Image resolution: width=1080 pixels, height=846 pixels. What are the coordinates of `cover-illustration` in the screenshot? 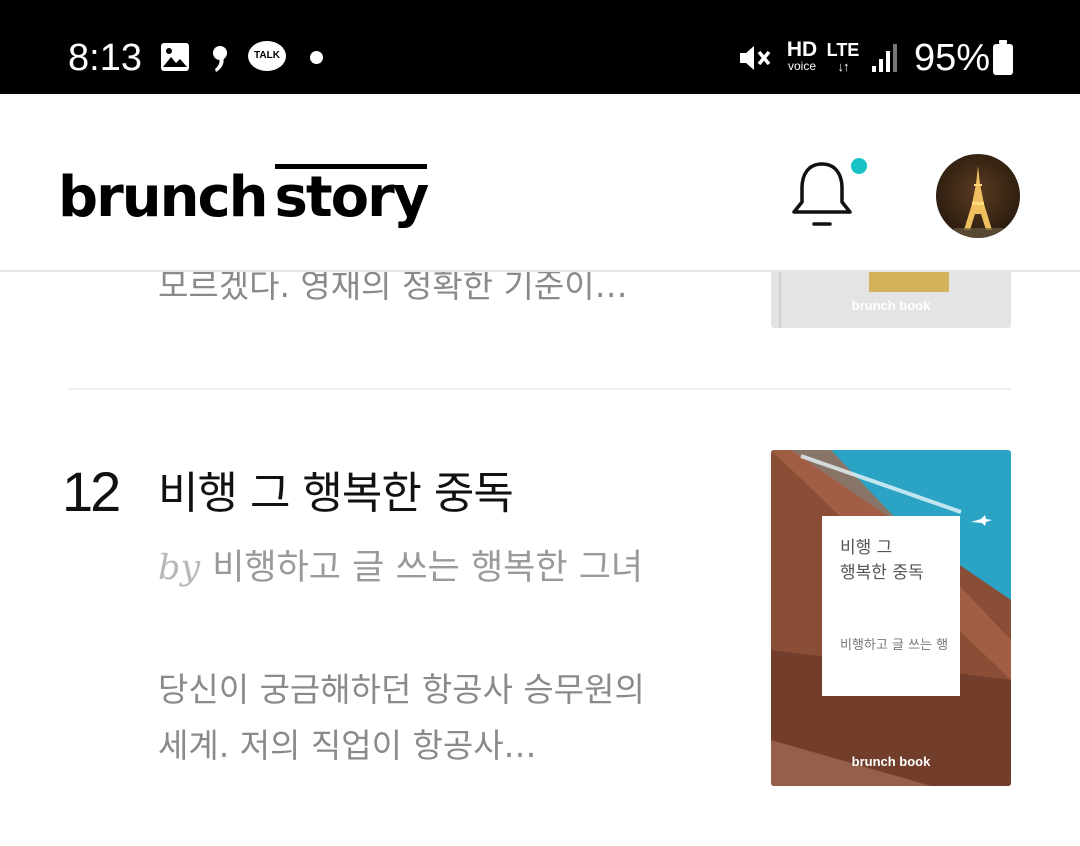 It's located at (909, 282).